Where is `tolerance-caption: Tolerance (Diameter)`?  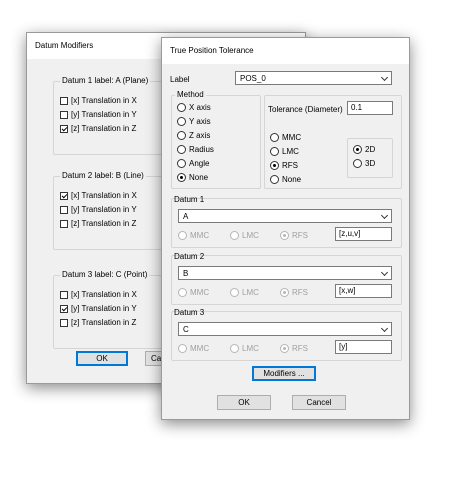
tolerance-caption: Tolerance (Diameter) is located at coordinates (305, 109).